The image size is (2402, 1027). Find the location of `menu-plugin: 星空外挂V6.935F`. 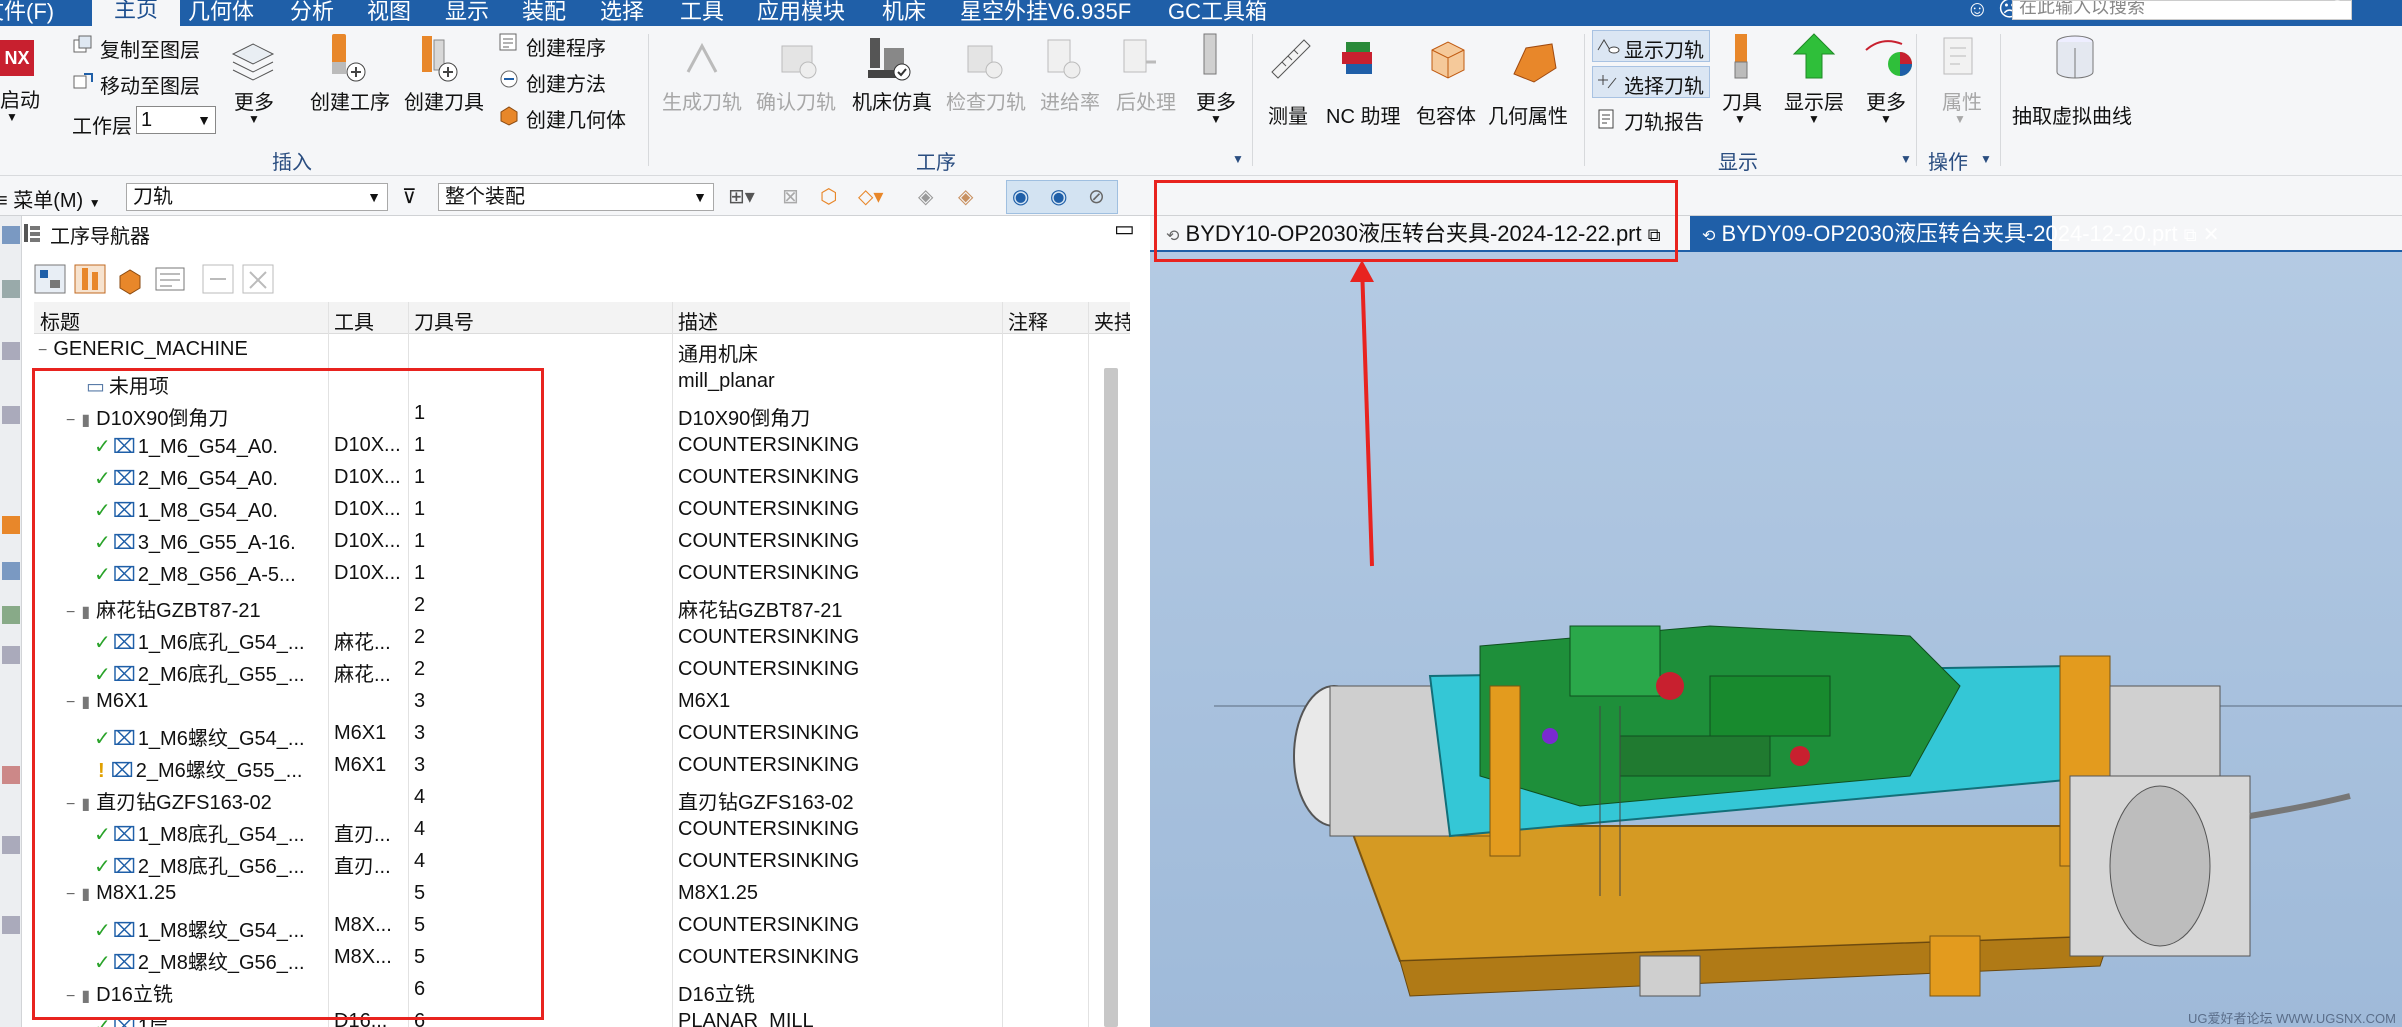

menu-plugin: 星空外挂V6.935F is located at coordinates (1045, 13).